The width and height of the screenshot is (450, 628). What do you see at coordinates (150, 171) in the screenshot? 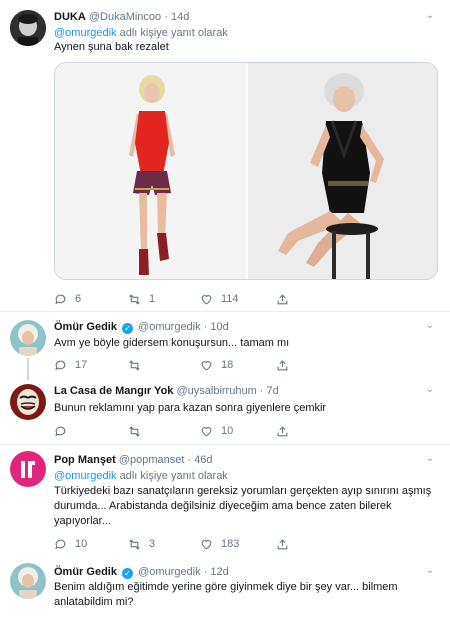
I see `photo-left` at bounding box center [150, 171].